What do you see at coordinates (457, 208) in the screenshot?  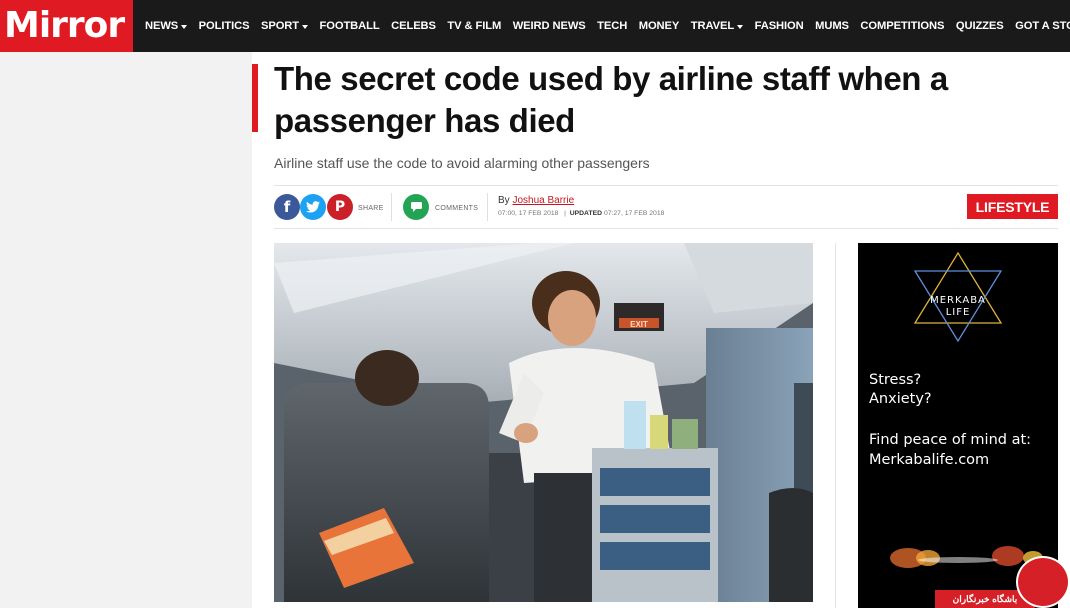 I see `comments-label: COMMENTS` at bounding box center [457, 208].